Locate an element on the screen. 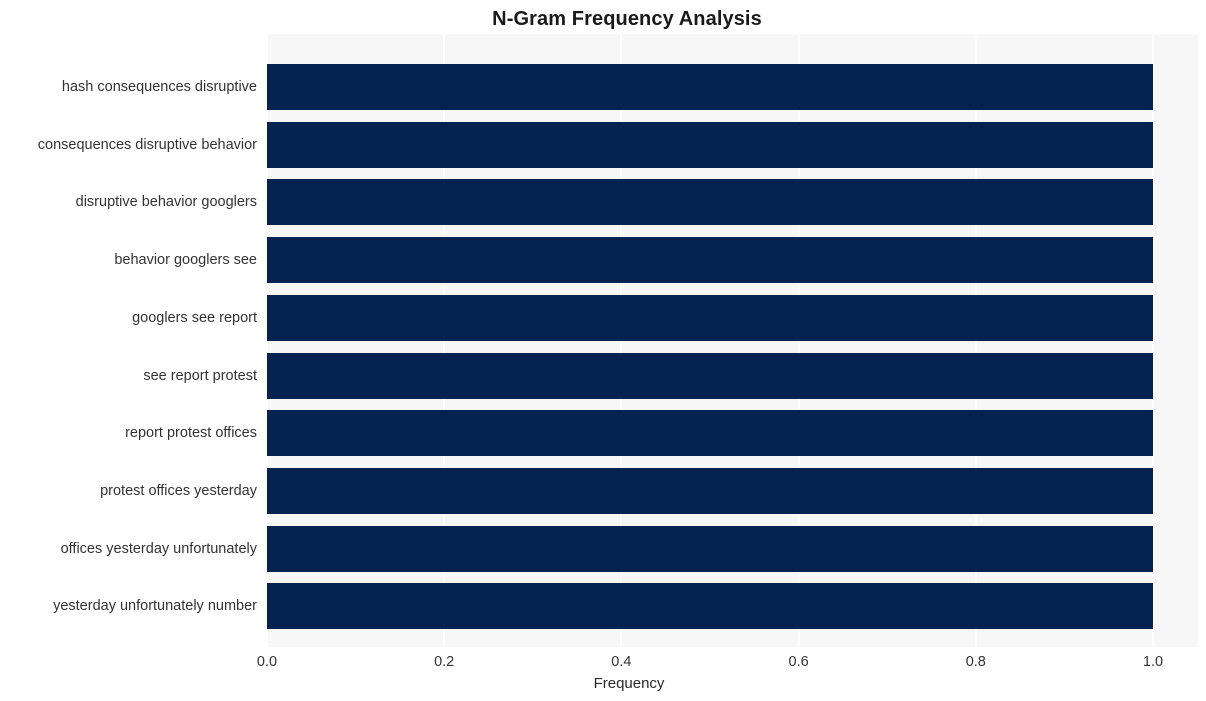  y-axis-tick-label: hash consequences disruptive is located at coordinates (159, 87).